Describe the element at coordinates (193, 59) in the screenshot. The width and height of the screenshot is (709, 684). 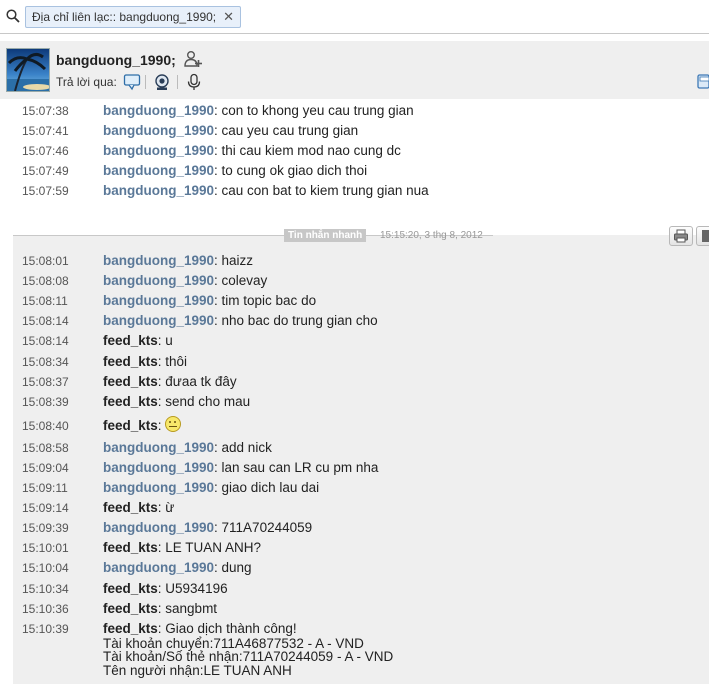
I see `add-contact-icon` at that location.